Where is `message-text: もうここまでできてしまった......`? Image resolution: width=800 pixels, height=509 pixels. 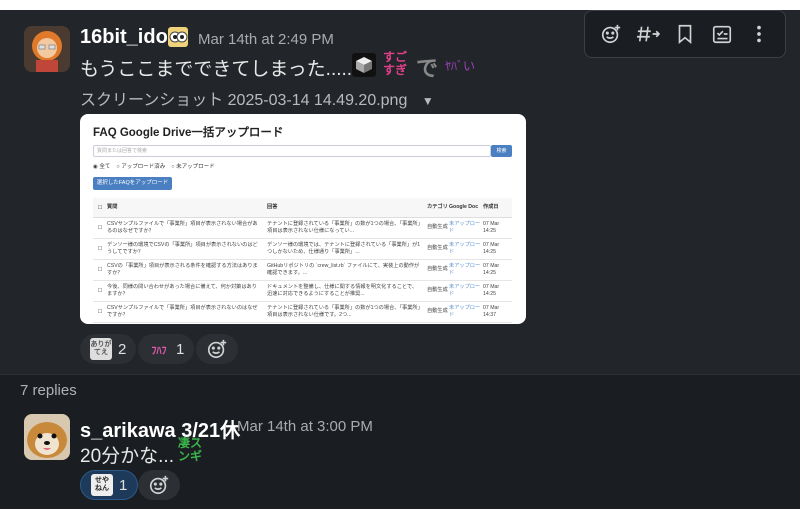
message-text: もうここまでできてしまった...... is located at coordinates (219, 69).